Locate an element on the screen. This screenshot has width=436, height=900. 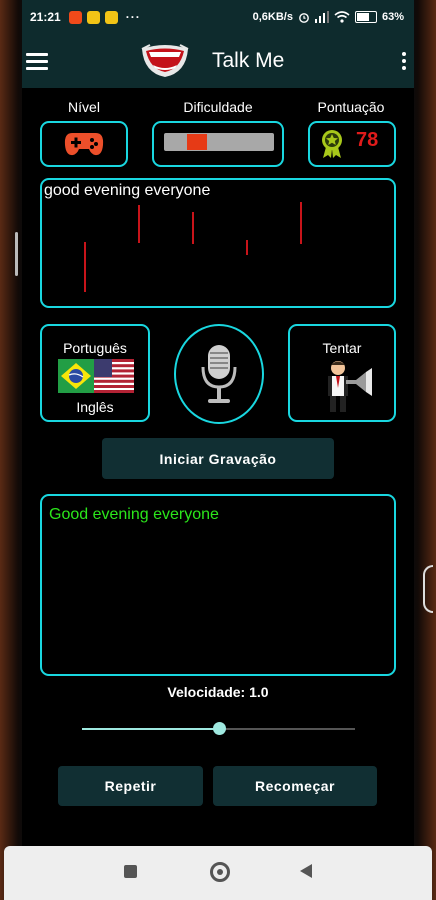
level-box is located at coordinates (84, 144).